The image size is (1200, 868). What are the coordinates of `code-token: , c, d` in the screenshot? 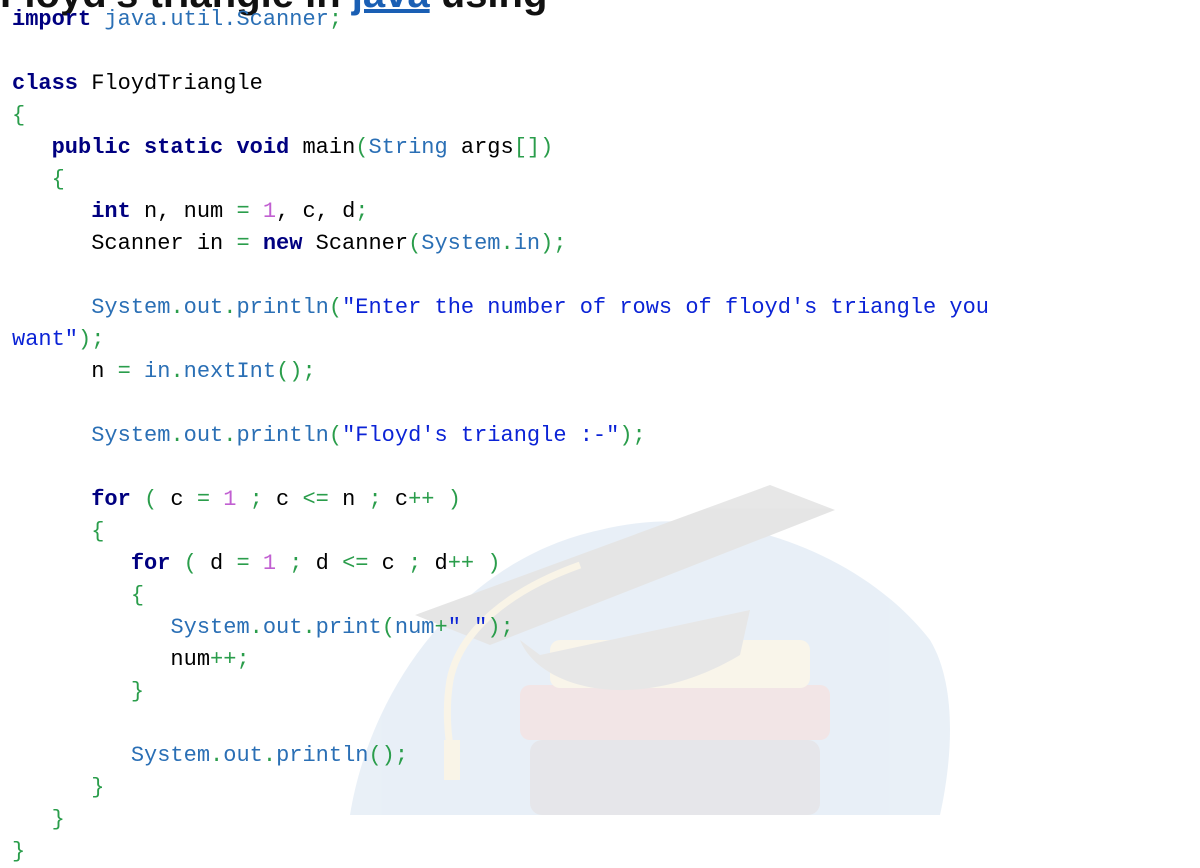 It's located at (316, 211).